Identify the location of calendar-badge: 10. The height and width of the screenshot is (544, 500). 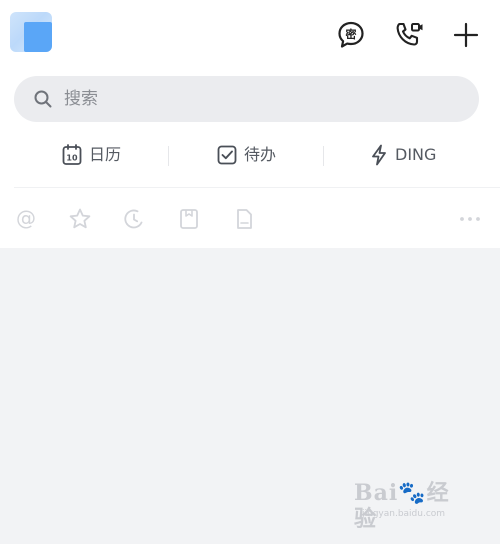
(72, 158).